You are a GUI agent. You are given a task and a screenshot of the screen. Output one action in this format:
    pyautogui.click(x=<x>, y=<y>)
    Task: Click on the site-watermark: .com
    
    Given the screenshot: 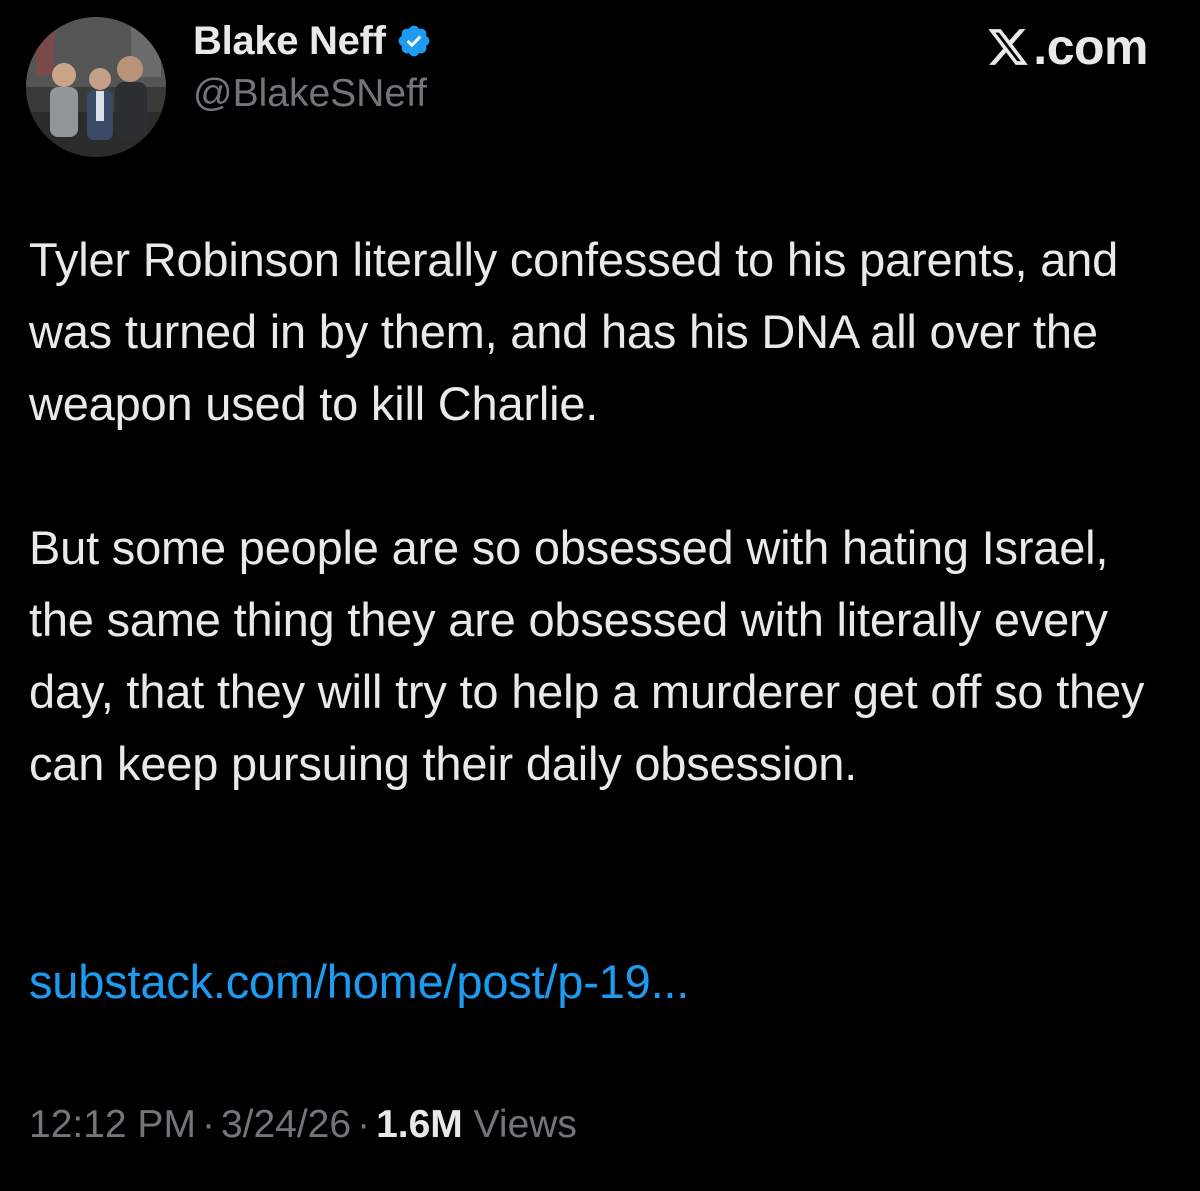 What is the action you would take?
    pyautogui.click(x=1066, y=47)
    